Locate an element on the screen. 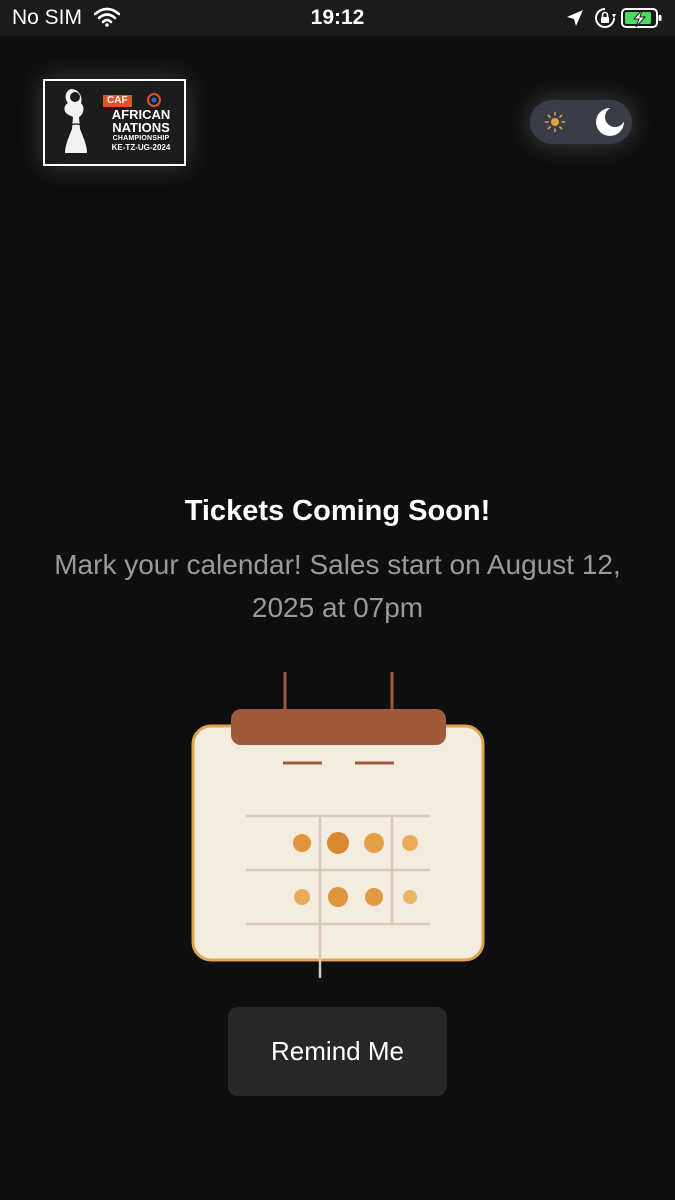 This screenshot has height=1200, width=675. rotation-lock-icon is located at coordinates (605, 18).